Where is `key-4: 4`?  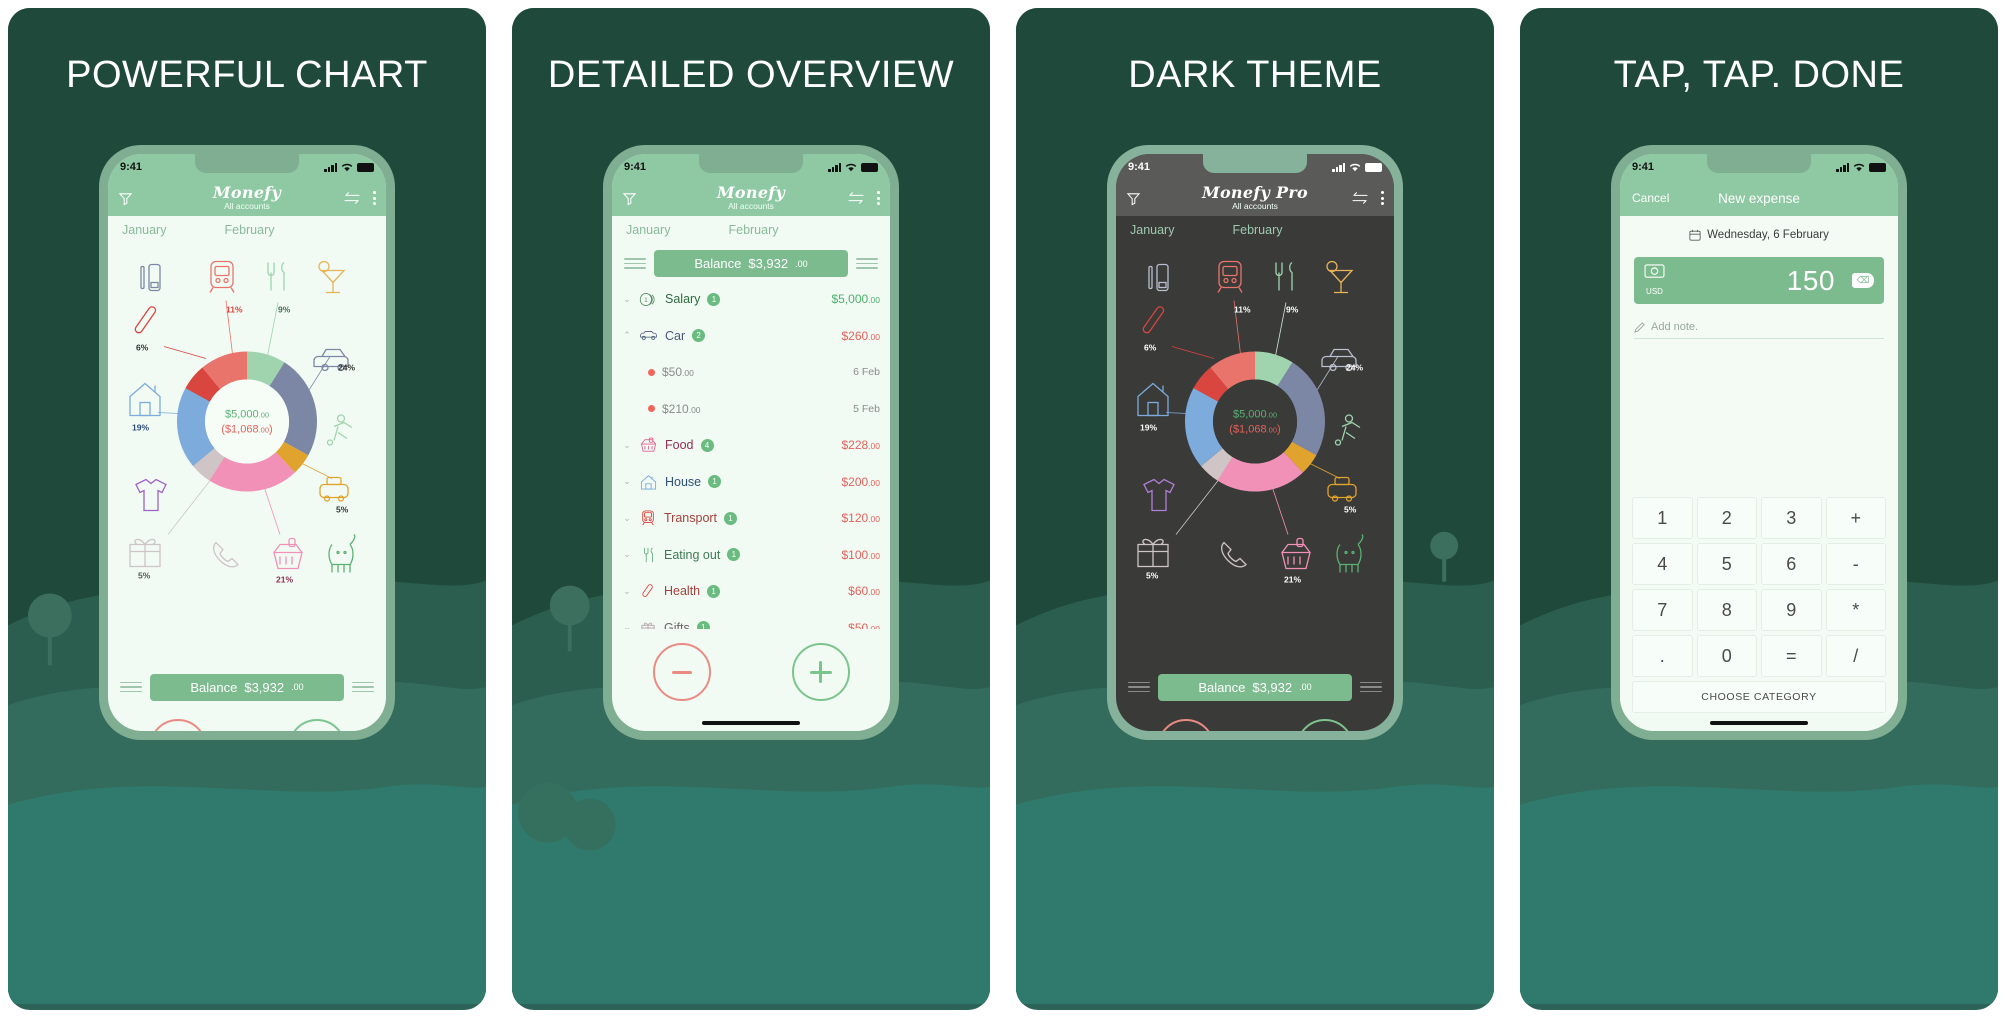 key-4: 4 is located at coordinates (1662, 564).